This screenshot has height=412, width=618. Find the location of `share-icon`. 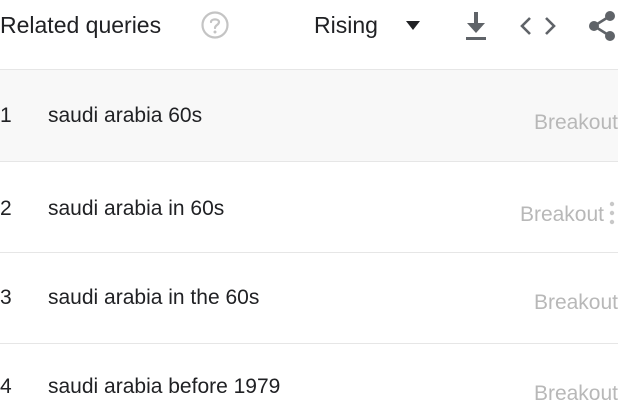

share-icon is located at coordinates (600, 26).